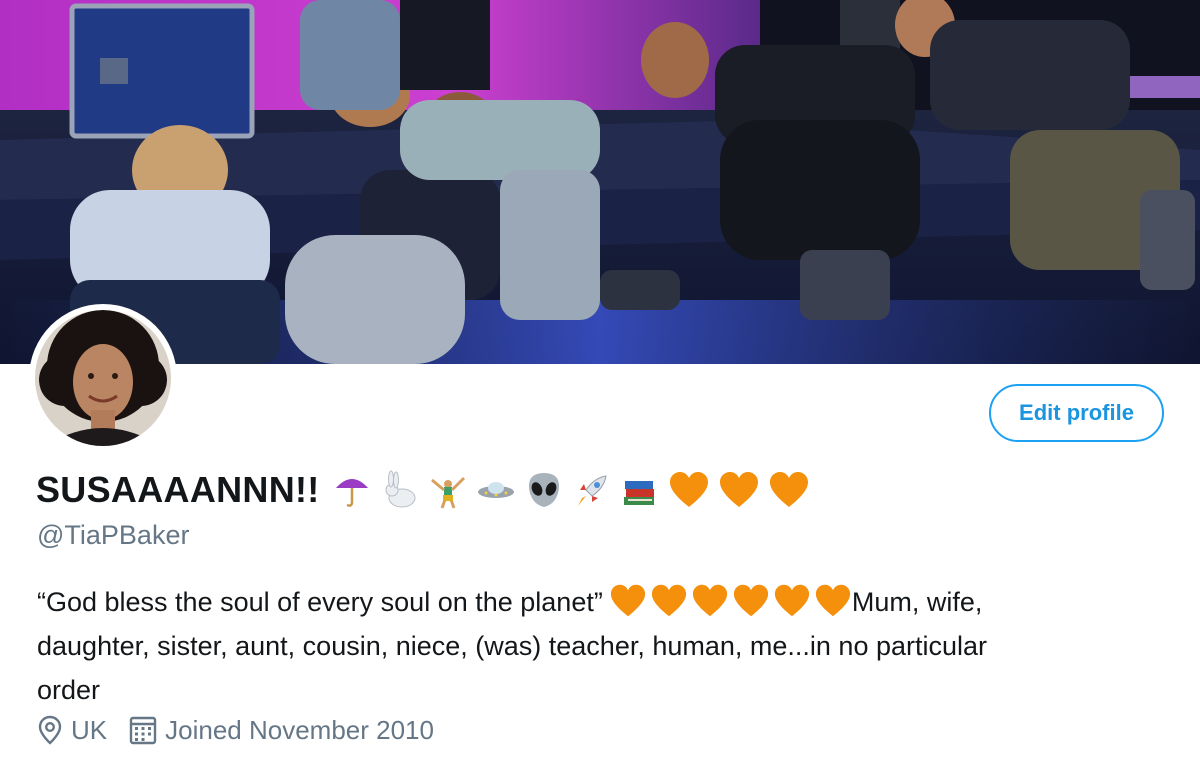 The image size is (1200, 767). I want to click on bio-hearts, so click(730, 601).